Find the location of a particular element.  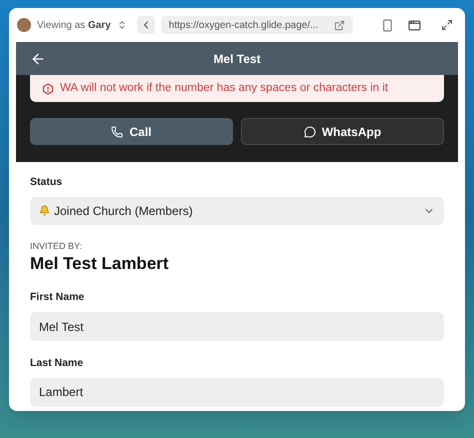

invited-by-label: INVITED BY: is located at coordinates (57, 246).